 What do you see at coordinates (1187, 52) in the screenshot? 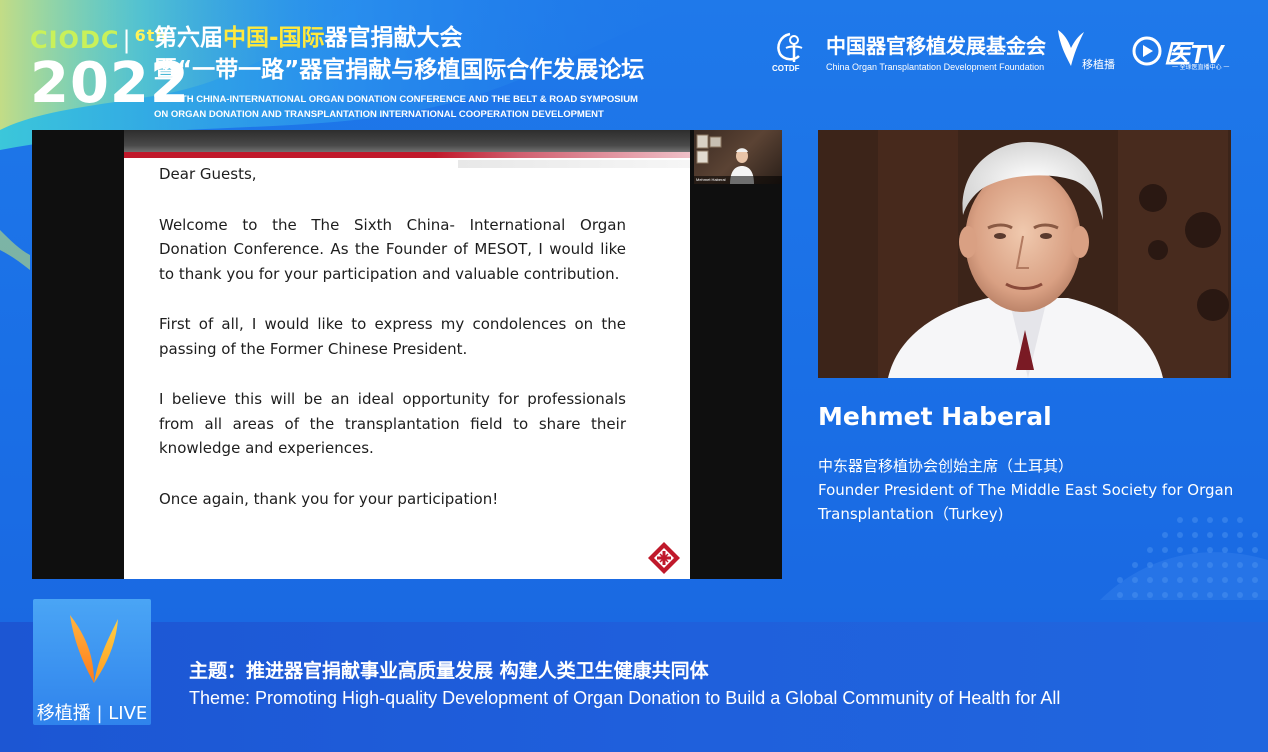
I see `yitv-logo: 医TV 一 全球医直播中心 一` at bounding box center [1187, 52].